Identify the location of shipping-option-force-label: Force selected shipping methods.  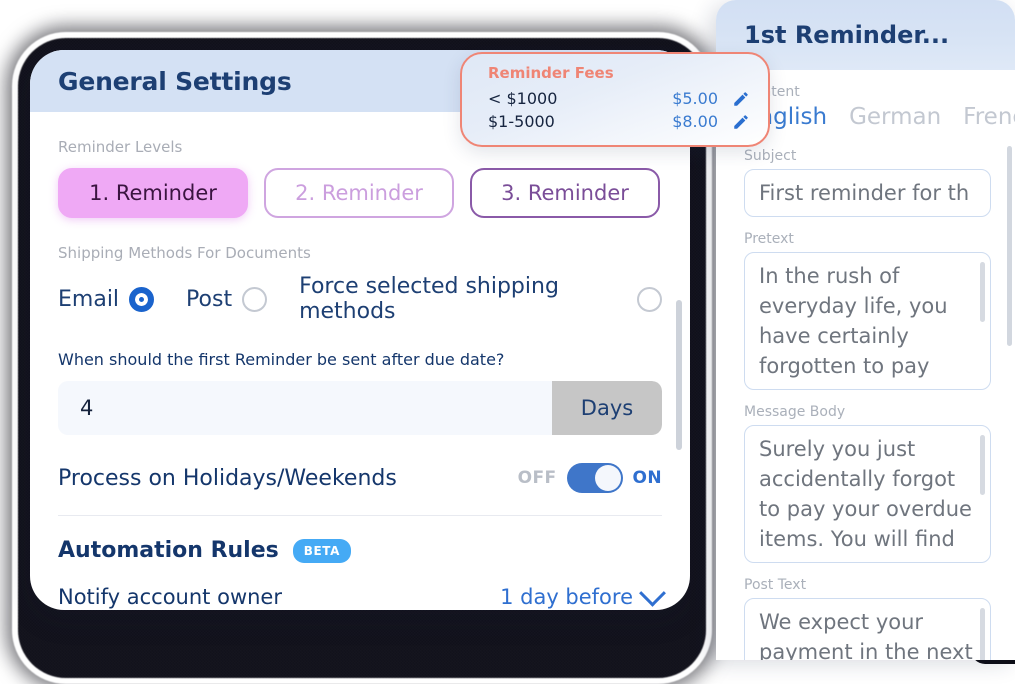
(429, 299).